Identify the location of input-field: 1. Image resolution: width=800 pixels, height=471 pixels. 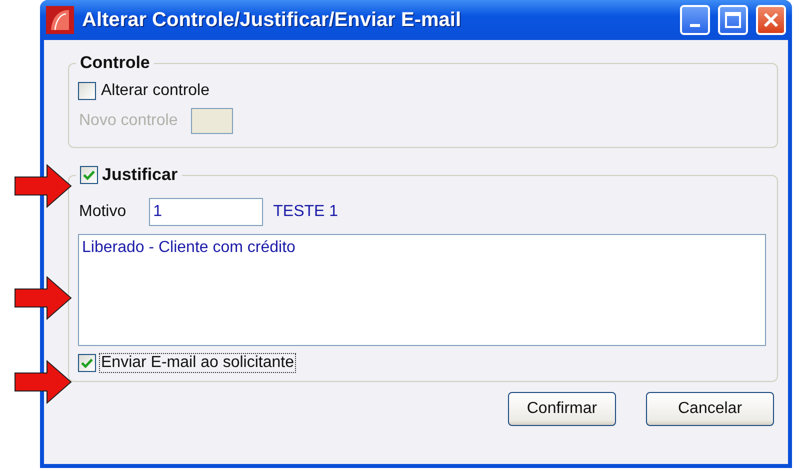
(206, 212).